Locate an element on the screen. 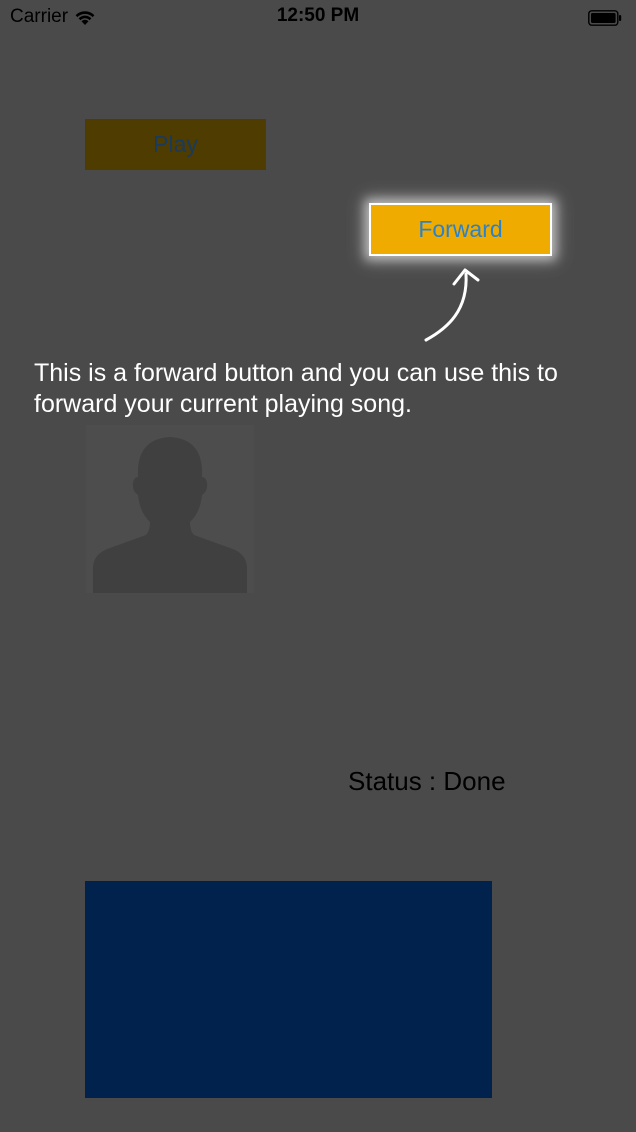 This screenshot has width=636, height=1132. play-button: Play is located at coordinates (175, 144).